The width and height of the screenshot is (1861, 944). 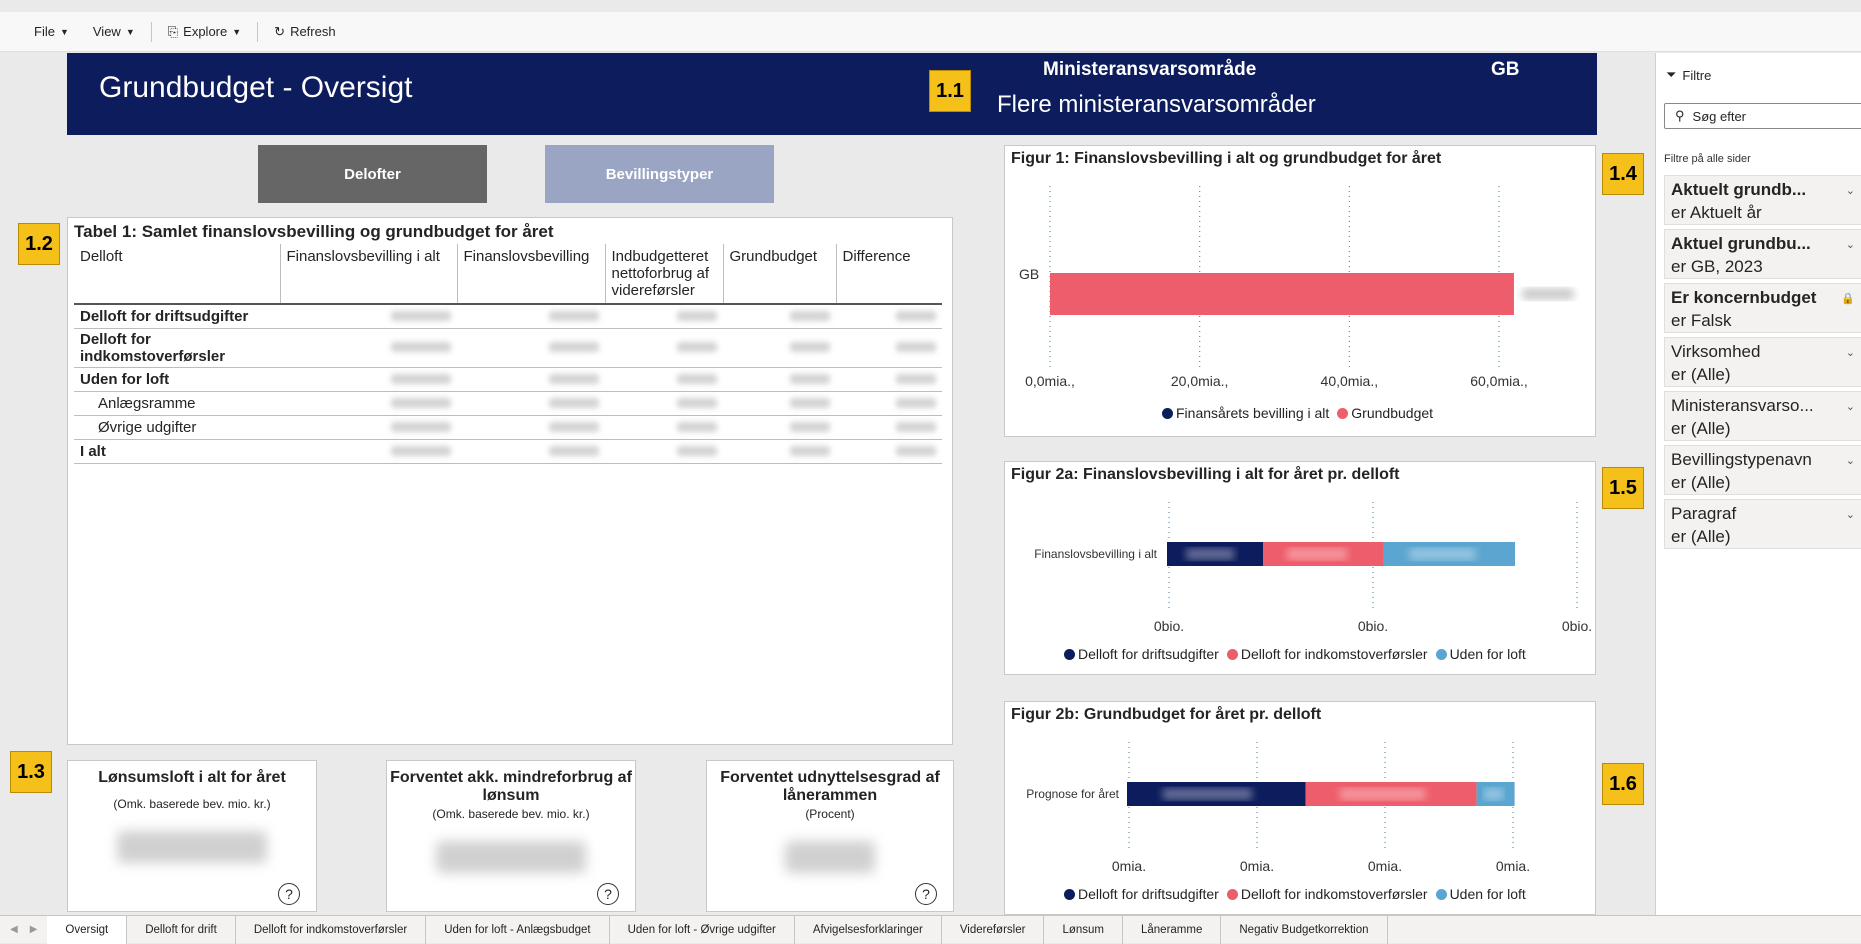 I want to click on filter-card: Ministeransvarso... er (Alle) ⌄, so click(x=1762, y=416).